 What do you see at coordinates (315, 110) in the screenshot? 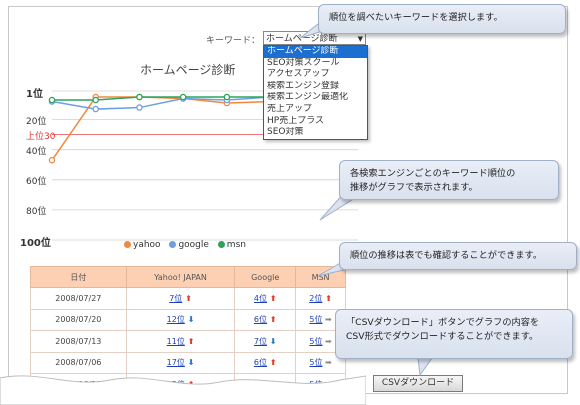
I see `keyword-option: 売上アップ` at bounding box center [315, 110].